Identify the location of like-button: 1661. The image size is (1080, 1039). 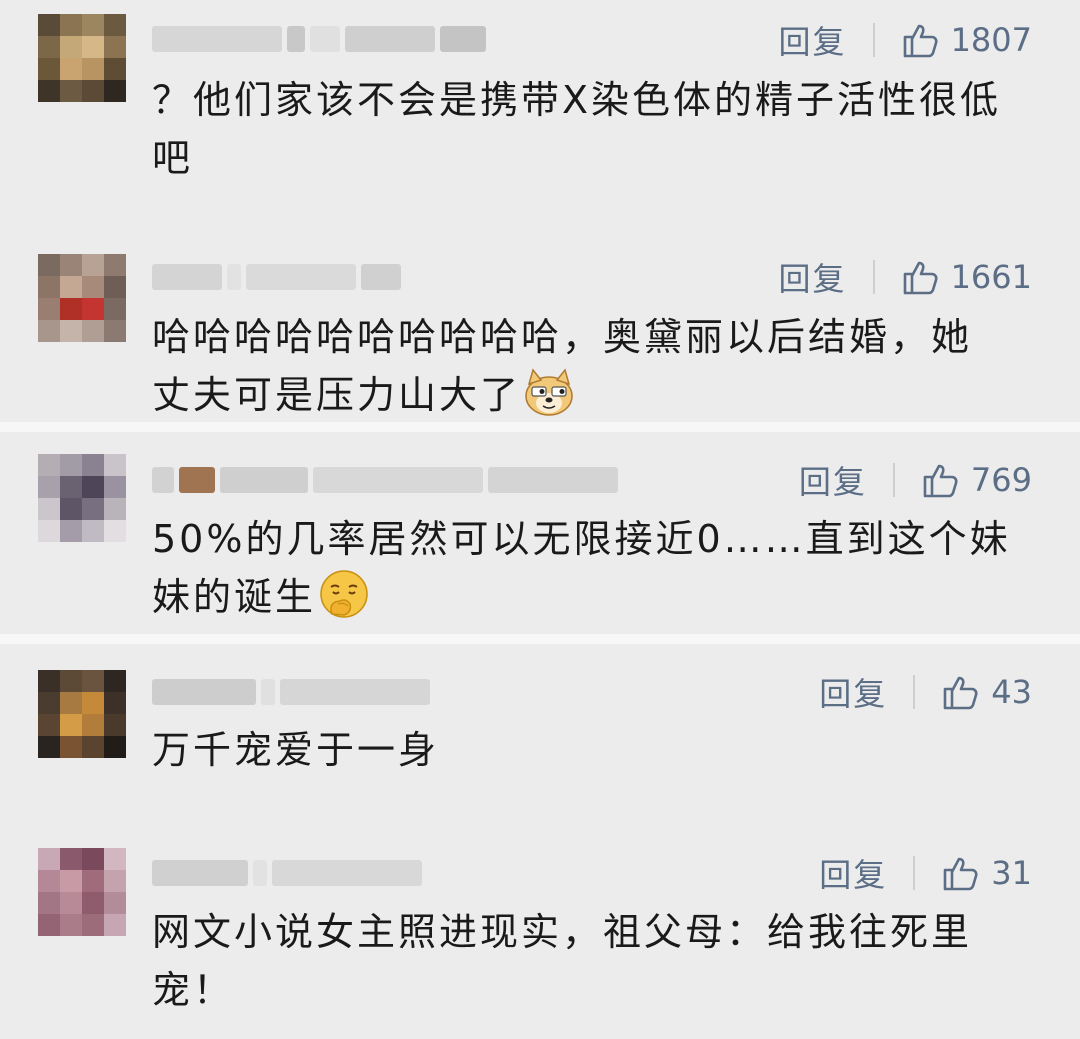
(966, 277).